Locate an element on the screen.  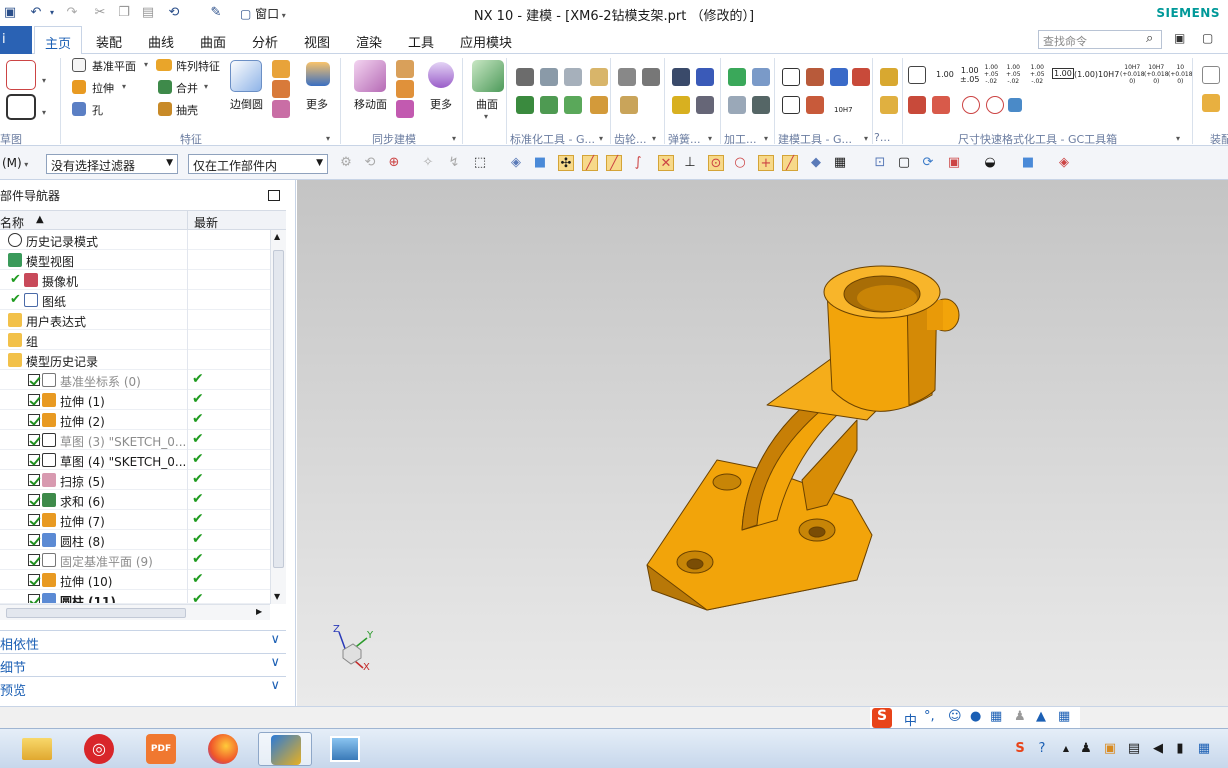
modeling-tool-2-icon is located at coordinates (815, 77).